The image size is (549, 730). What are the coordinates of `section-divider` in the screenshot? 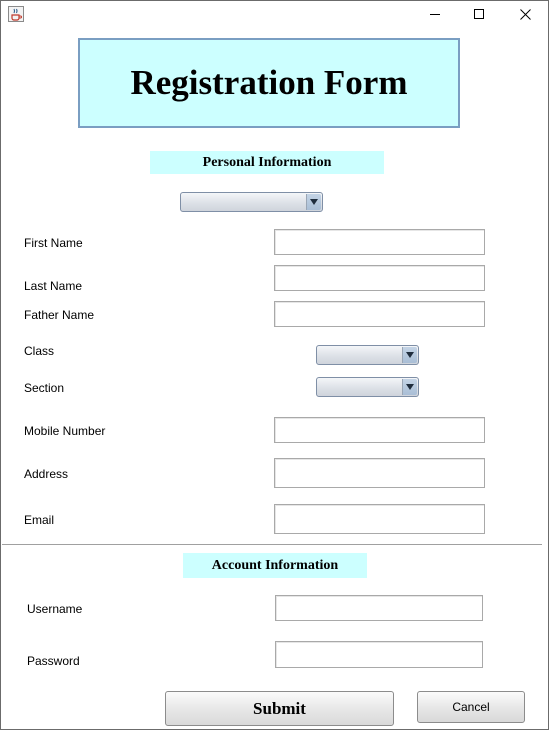 It's located at (272, 544).